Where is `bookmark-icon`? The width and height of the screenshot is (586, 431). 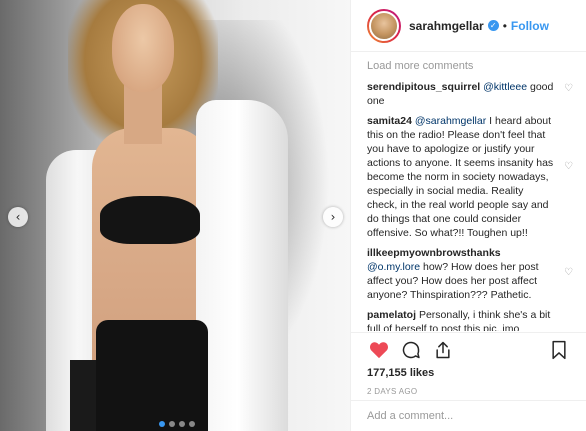
bookmark-icon is located at coordinates (559, 350).